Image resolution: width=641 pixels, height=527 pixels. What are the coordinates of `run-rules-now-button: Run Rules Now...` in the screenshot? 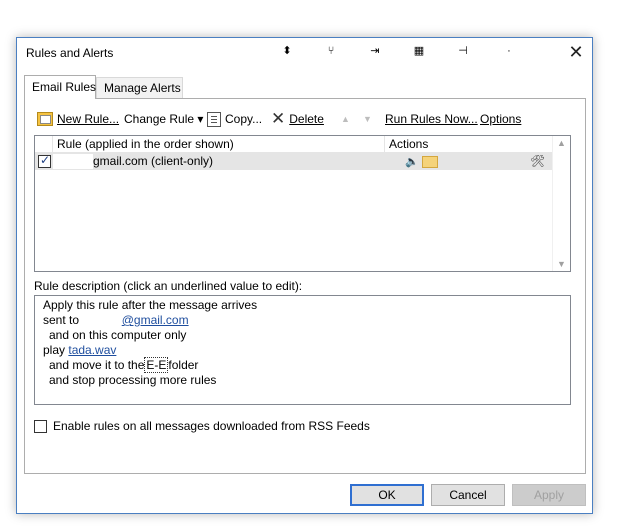 It's located at (431, 119).